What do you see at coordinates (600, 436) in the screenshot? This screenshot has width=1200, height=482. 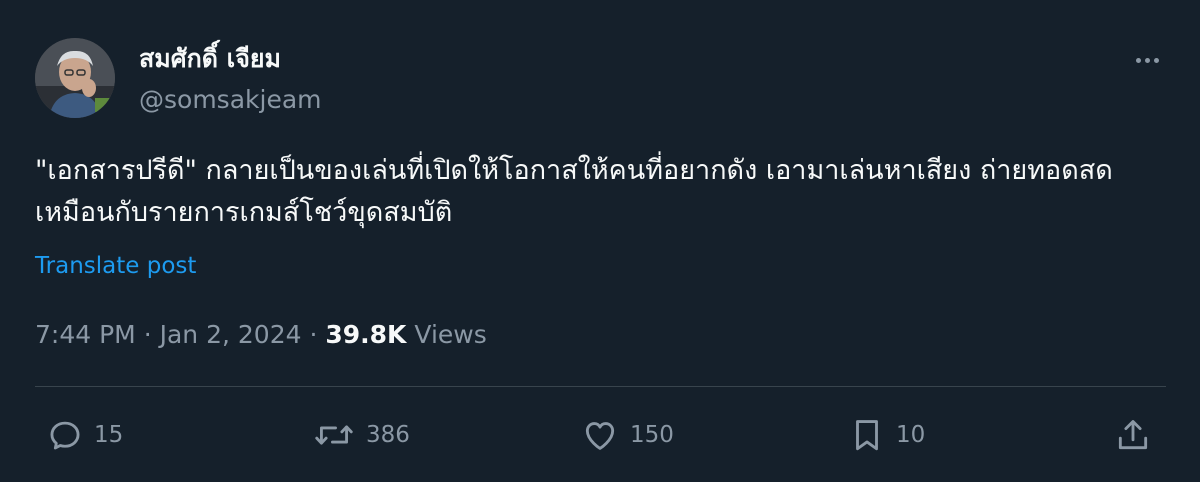 I see `heart-icon` at bounding box center [600, 436].